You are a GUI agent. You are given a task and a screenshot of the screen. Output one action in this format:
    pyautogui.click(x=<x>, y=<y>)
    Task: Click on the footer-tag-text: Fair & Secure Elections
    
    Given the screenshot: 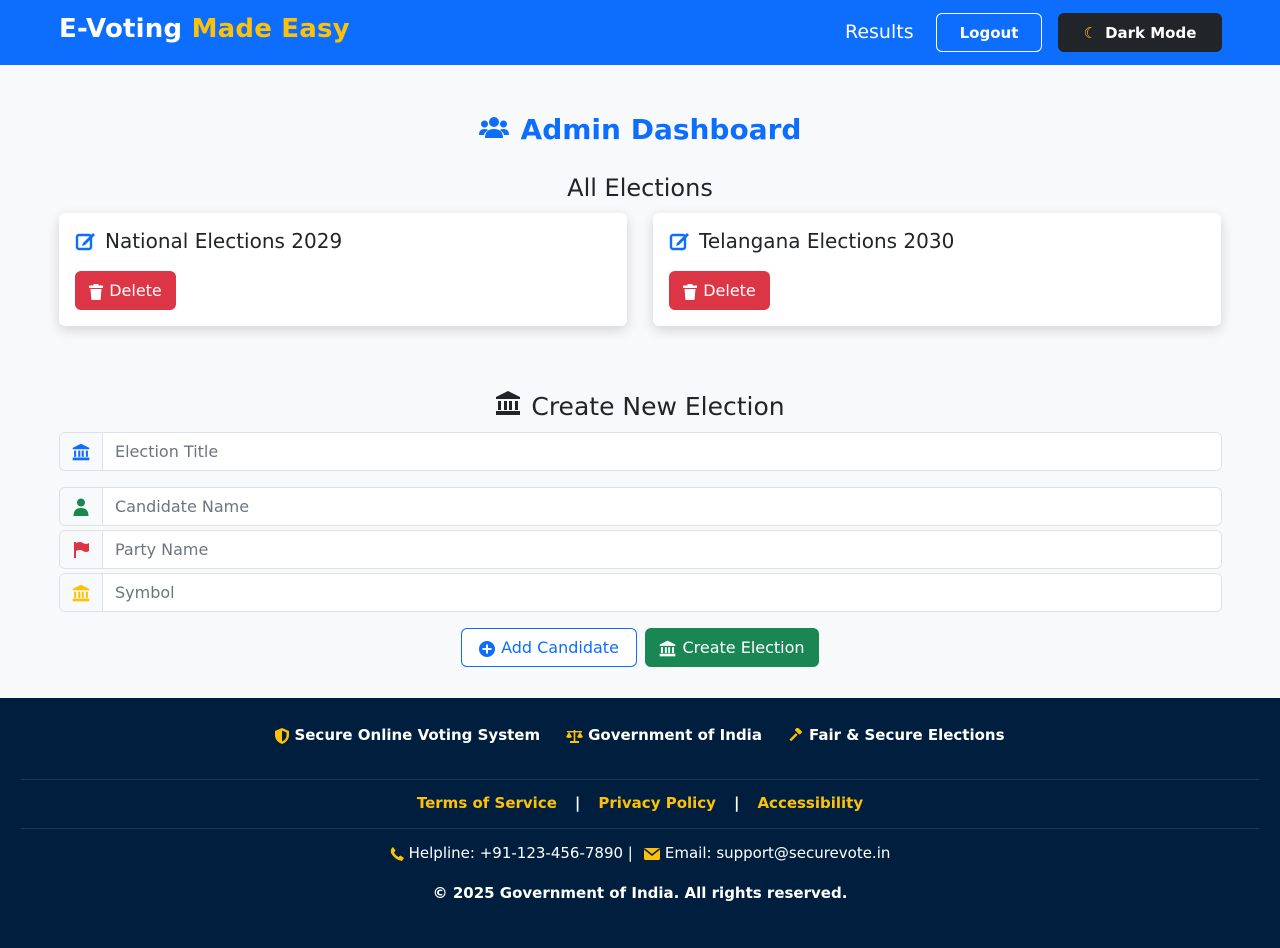 What is the action you would take?
    pyautogui.click(x=906, y=735)
    